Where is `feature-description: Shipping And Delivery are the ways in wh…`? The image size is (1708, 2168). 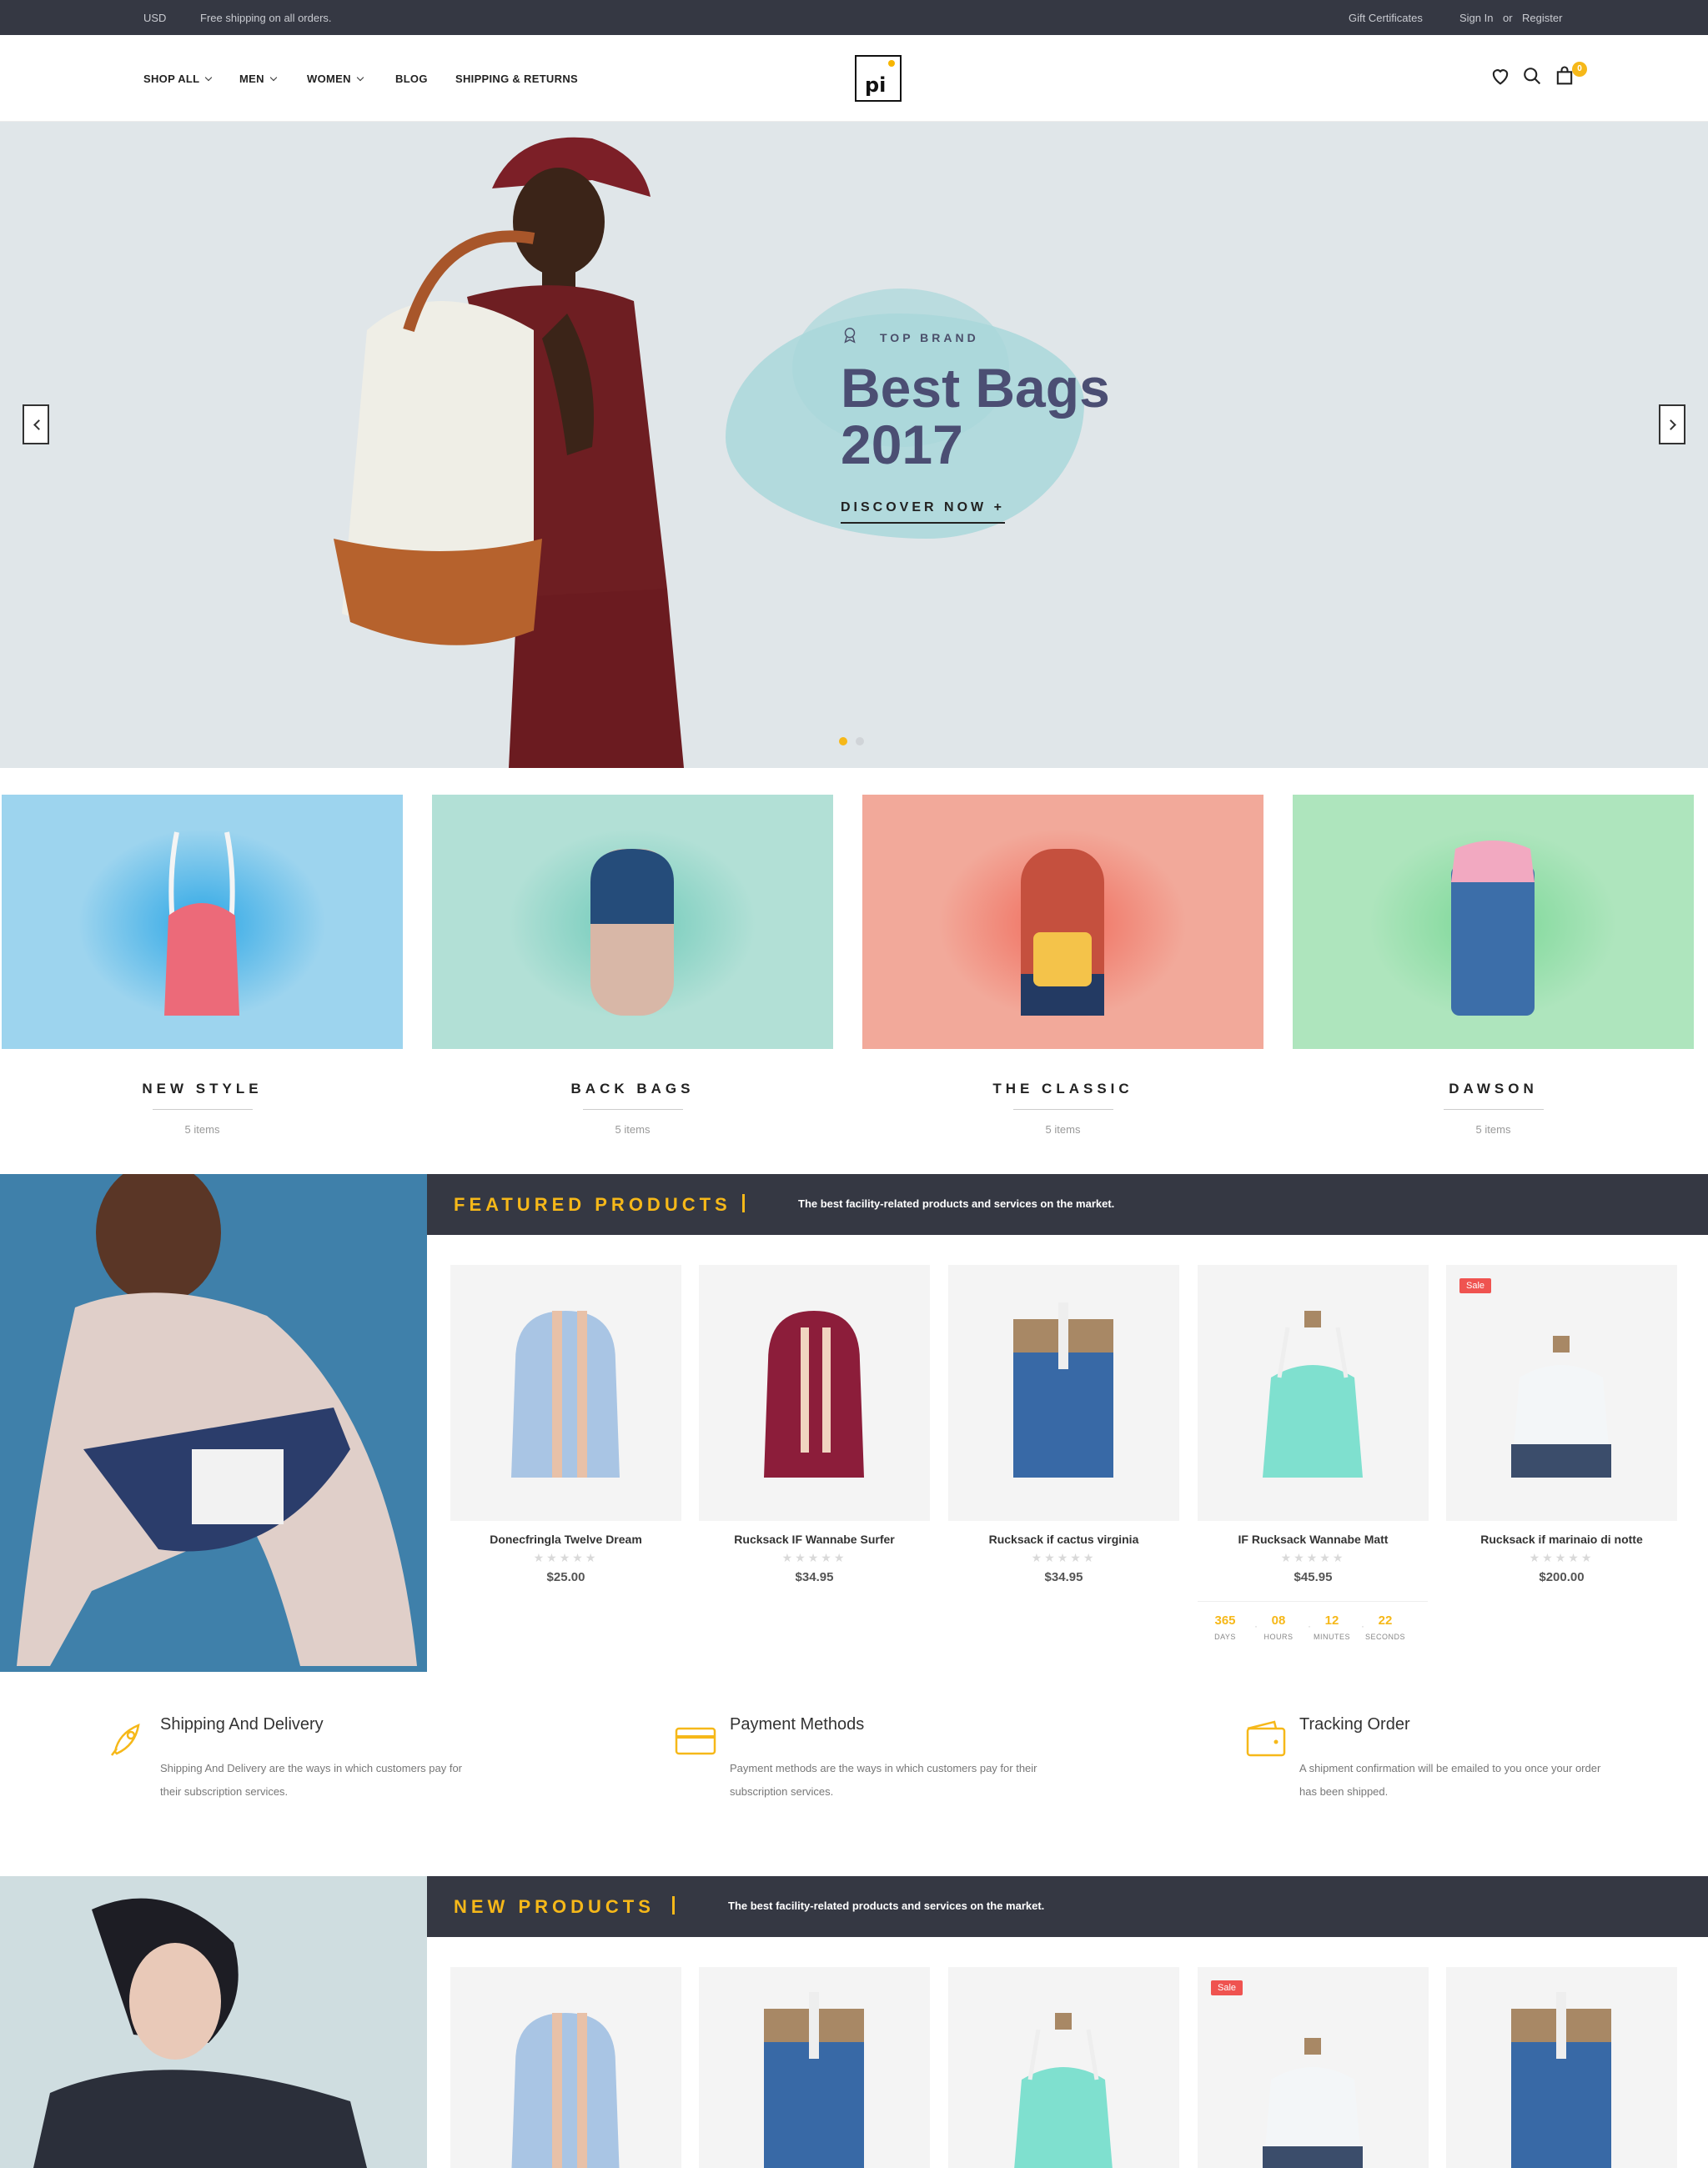
feature-description: Shipping And Delivery are the ways in wh… is located at coordinates (311, 1780).